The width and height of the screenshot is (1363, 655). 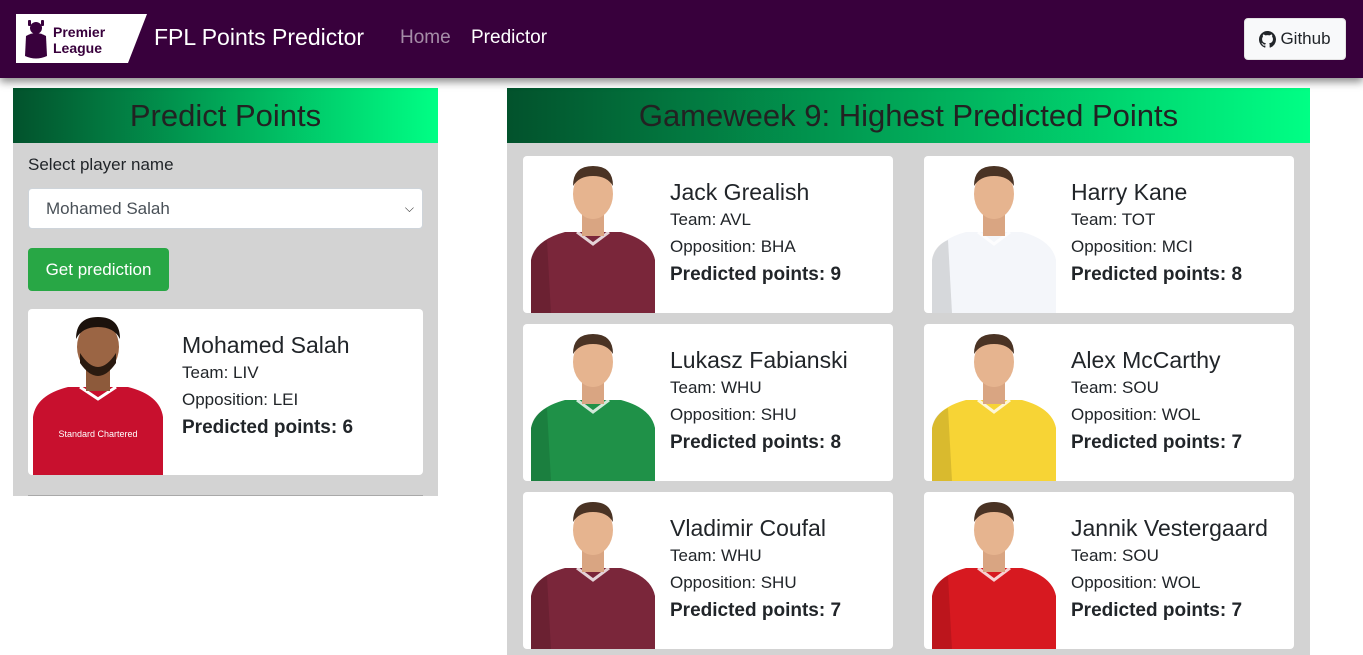 I want to click on player-select: Mohamed Salah ⌵, so click(x=225, y=208).